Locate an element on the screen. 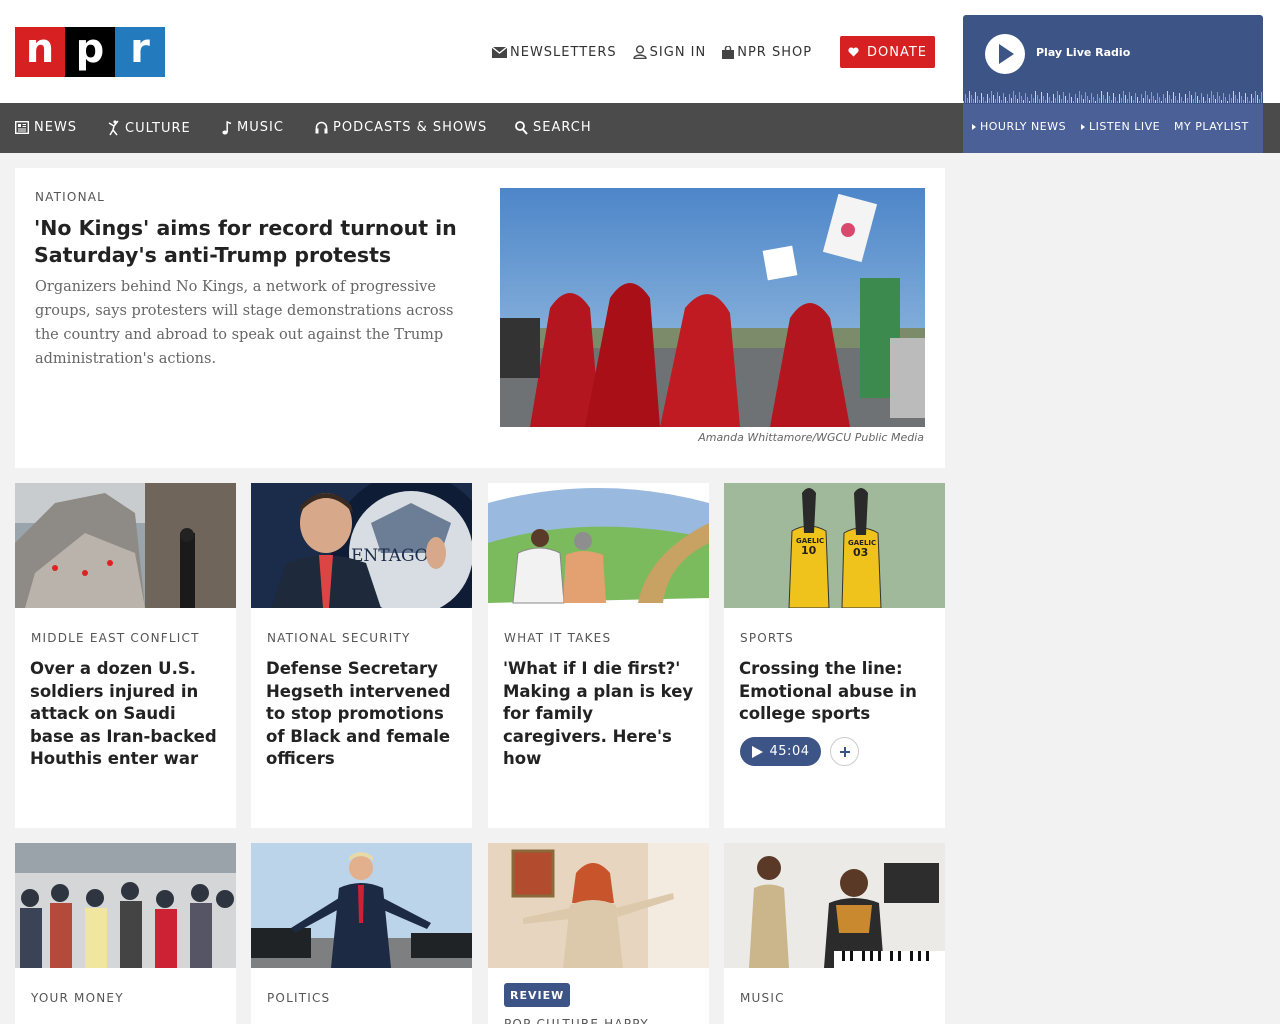 This screenshot has width=1280, height=1024. nav-item-search: SEARCH is located at coordinates (553, 127).